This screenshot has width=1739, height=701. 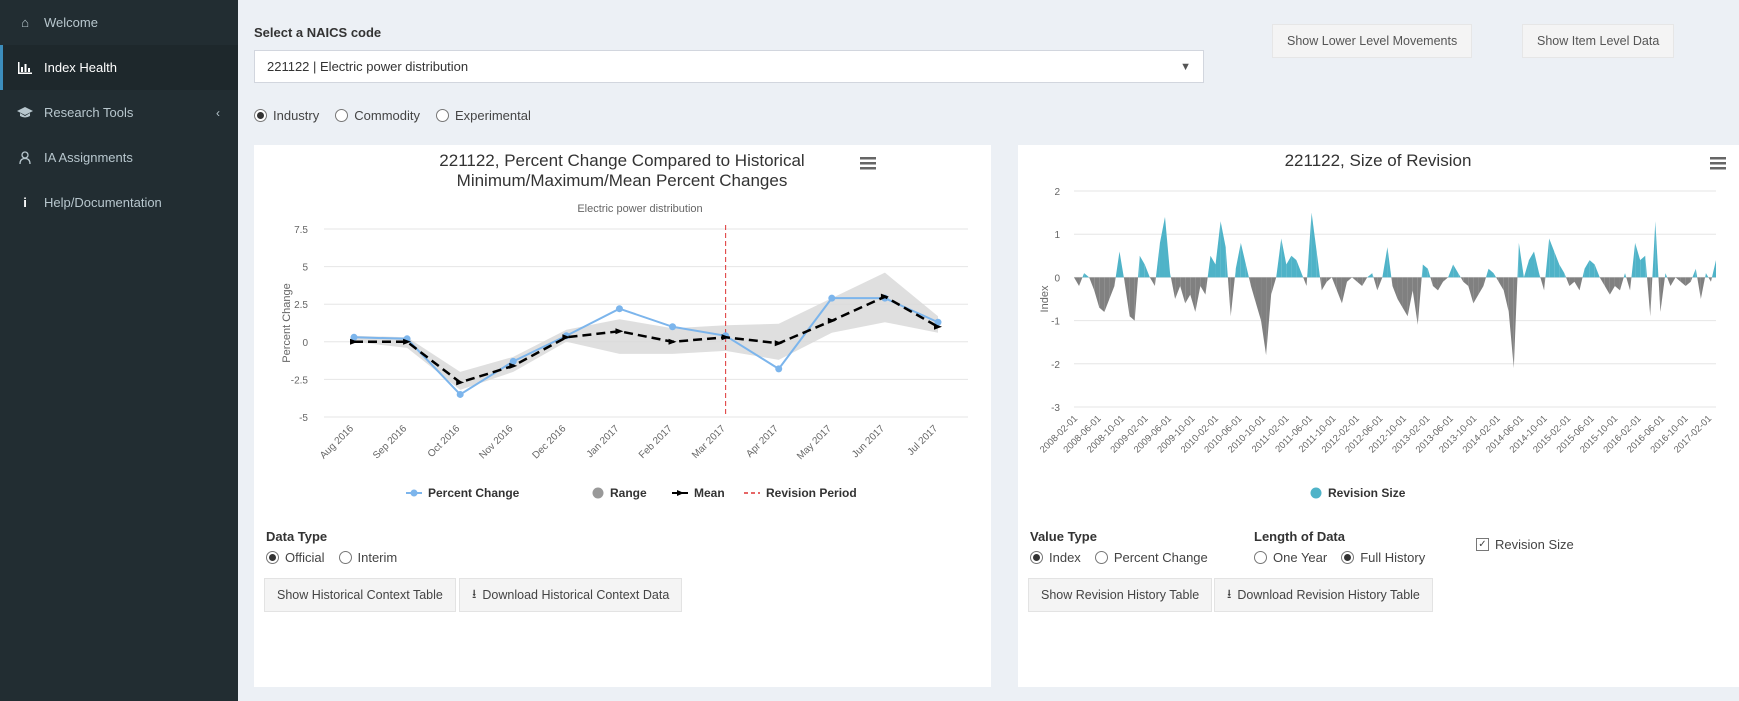 What do you see at coordinates (1151, 557) in the screenshot?
I see `radio-percent-change: Percent Change` at bounding box center [1151, 557].